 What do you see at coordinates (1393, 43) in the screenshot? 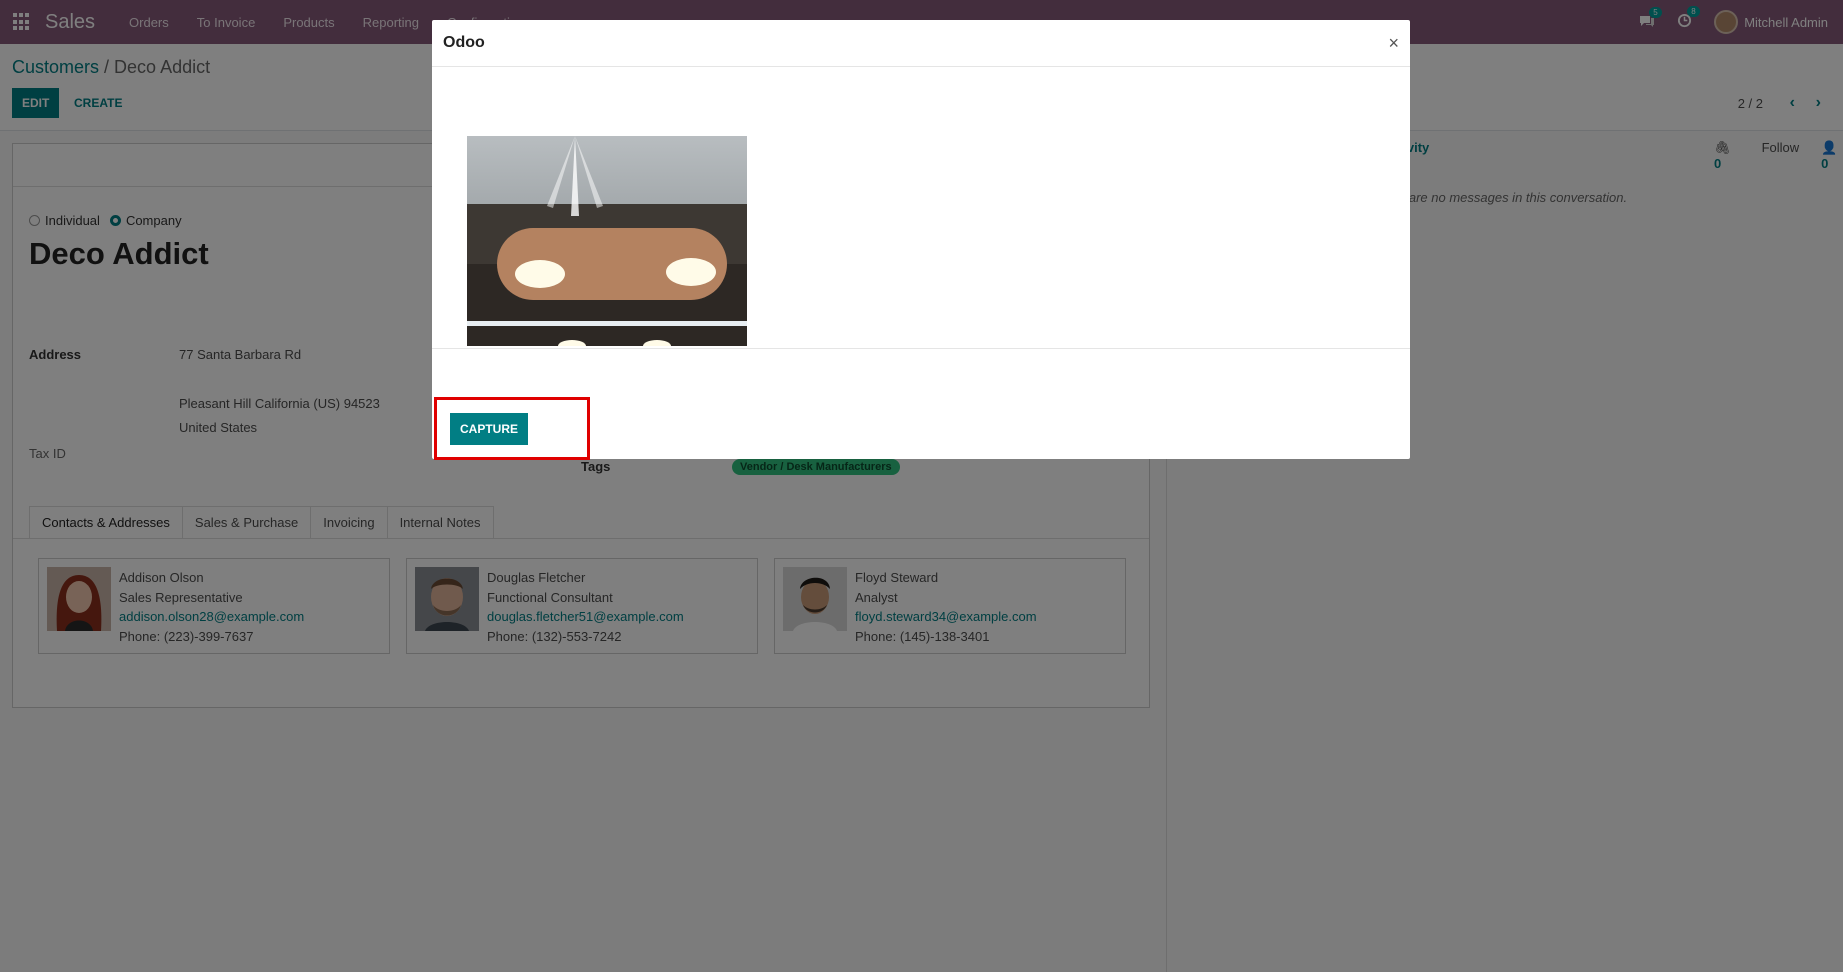
I see `close-icon: ×` at bounding box center [1393, 43].